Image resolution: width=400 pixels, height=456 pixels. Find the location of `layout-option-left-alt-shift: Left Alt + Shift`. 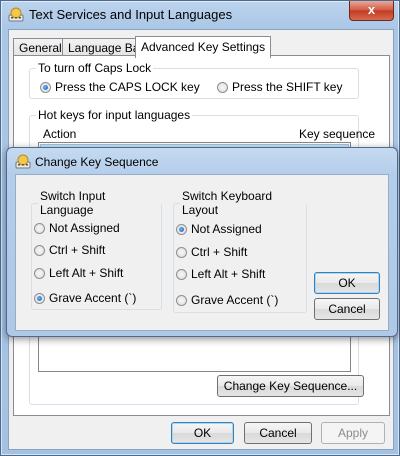

layout-option-left-alt-shift: Left Alt + Shift is located at coordinates (220, 274).